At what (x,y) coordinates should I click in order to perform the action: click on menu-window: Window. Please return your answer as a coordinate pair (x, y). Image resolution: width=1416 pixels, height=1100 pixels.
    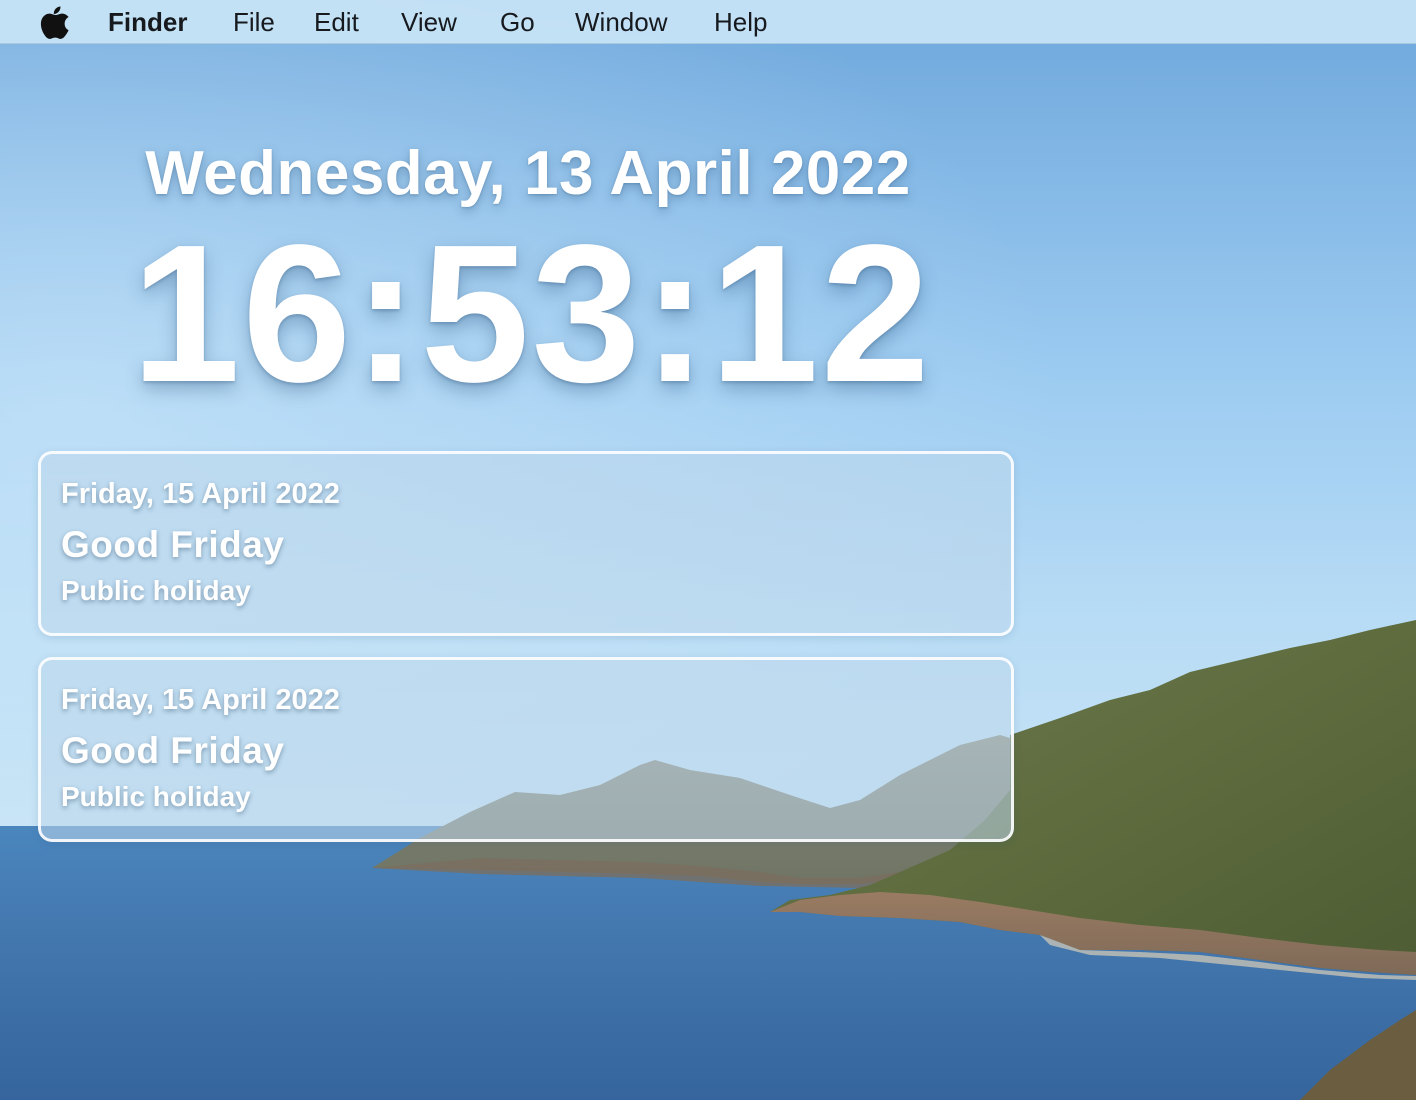
    Looking at the image, I should click on (621, 22).